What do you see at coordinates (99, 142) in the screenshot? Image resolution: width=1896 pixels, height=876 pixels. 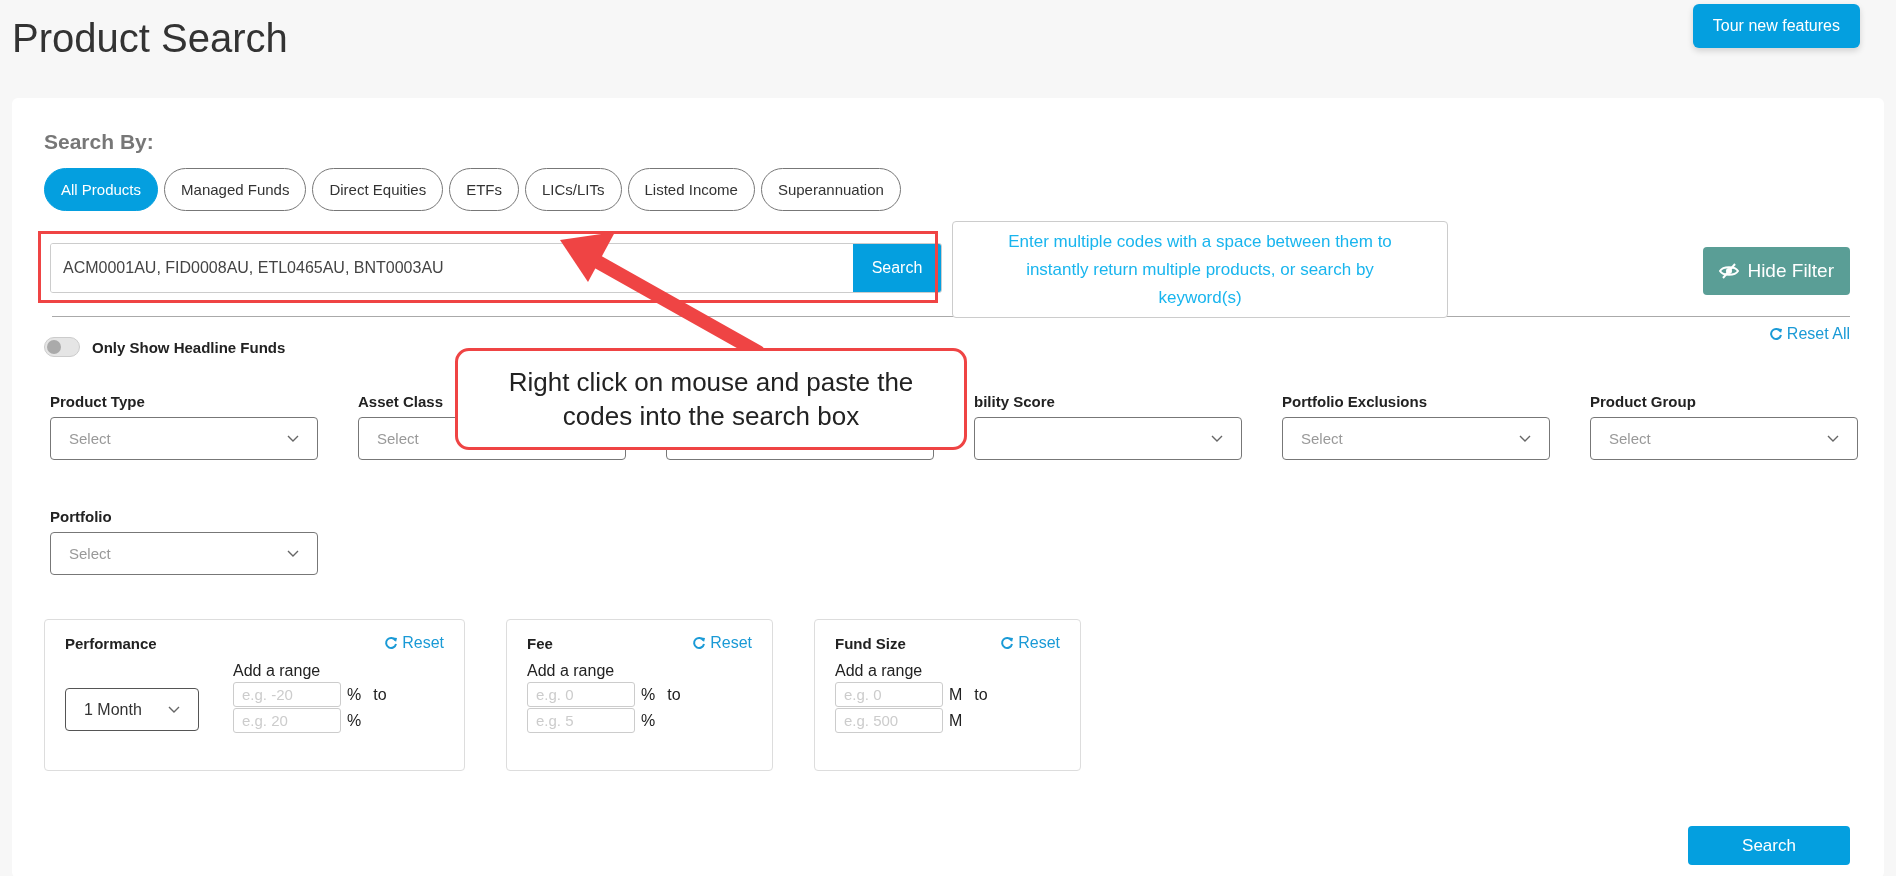 I see `search-by-label: Search By:` at bounding box center [99, 142].